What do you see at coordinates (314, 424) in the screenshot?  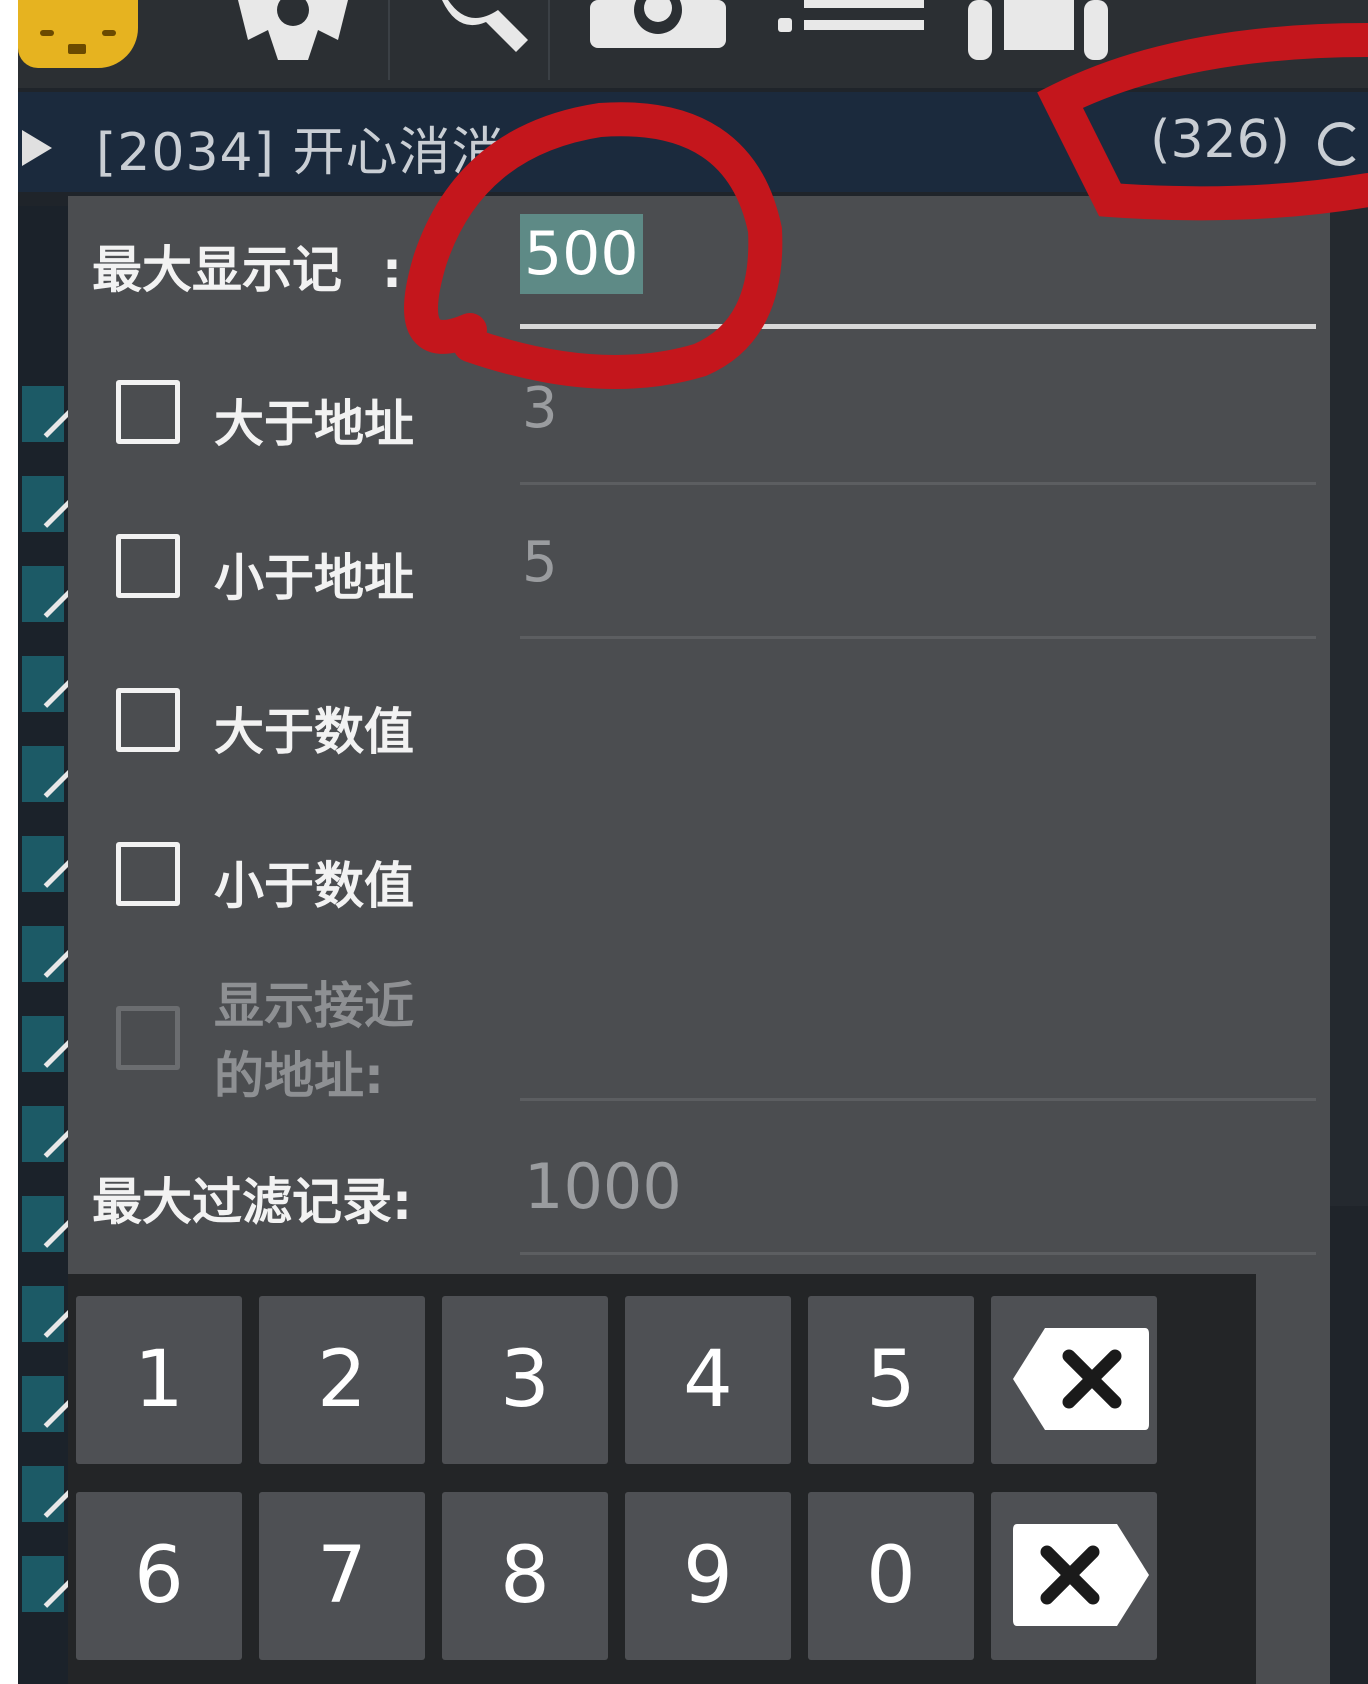 I see `greater-than-address-label: 大于地址` at bounding box center [314, 424].